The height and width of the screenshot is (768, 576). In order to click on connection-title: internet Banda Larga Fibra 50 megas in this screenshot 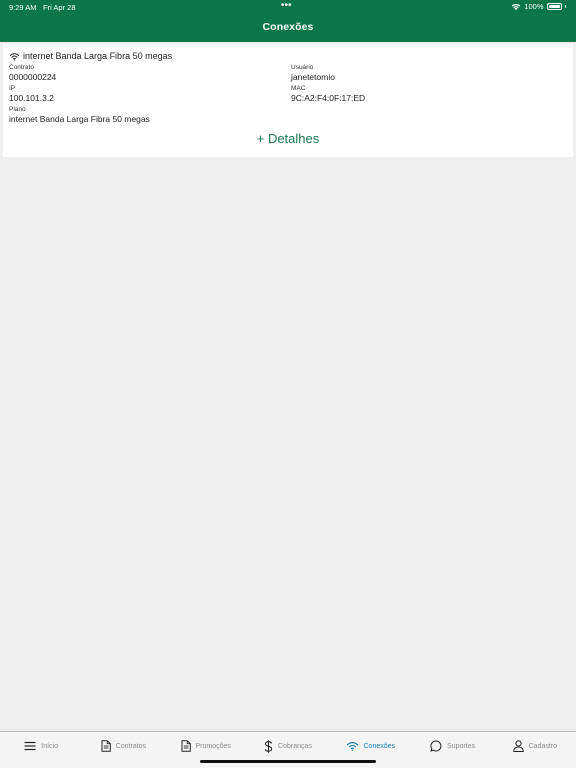, I will do `click(98, 56)`.